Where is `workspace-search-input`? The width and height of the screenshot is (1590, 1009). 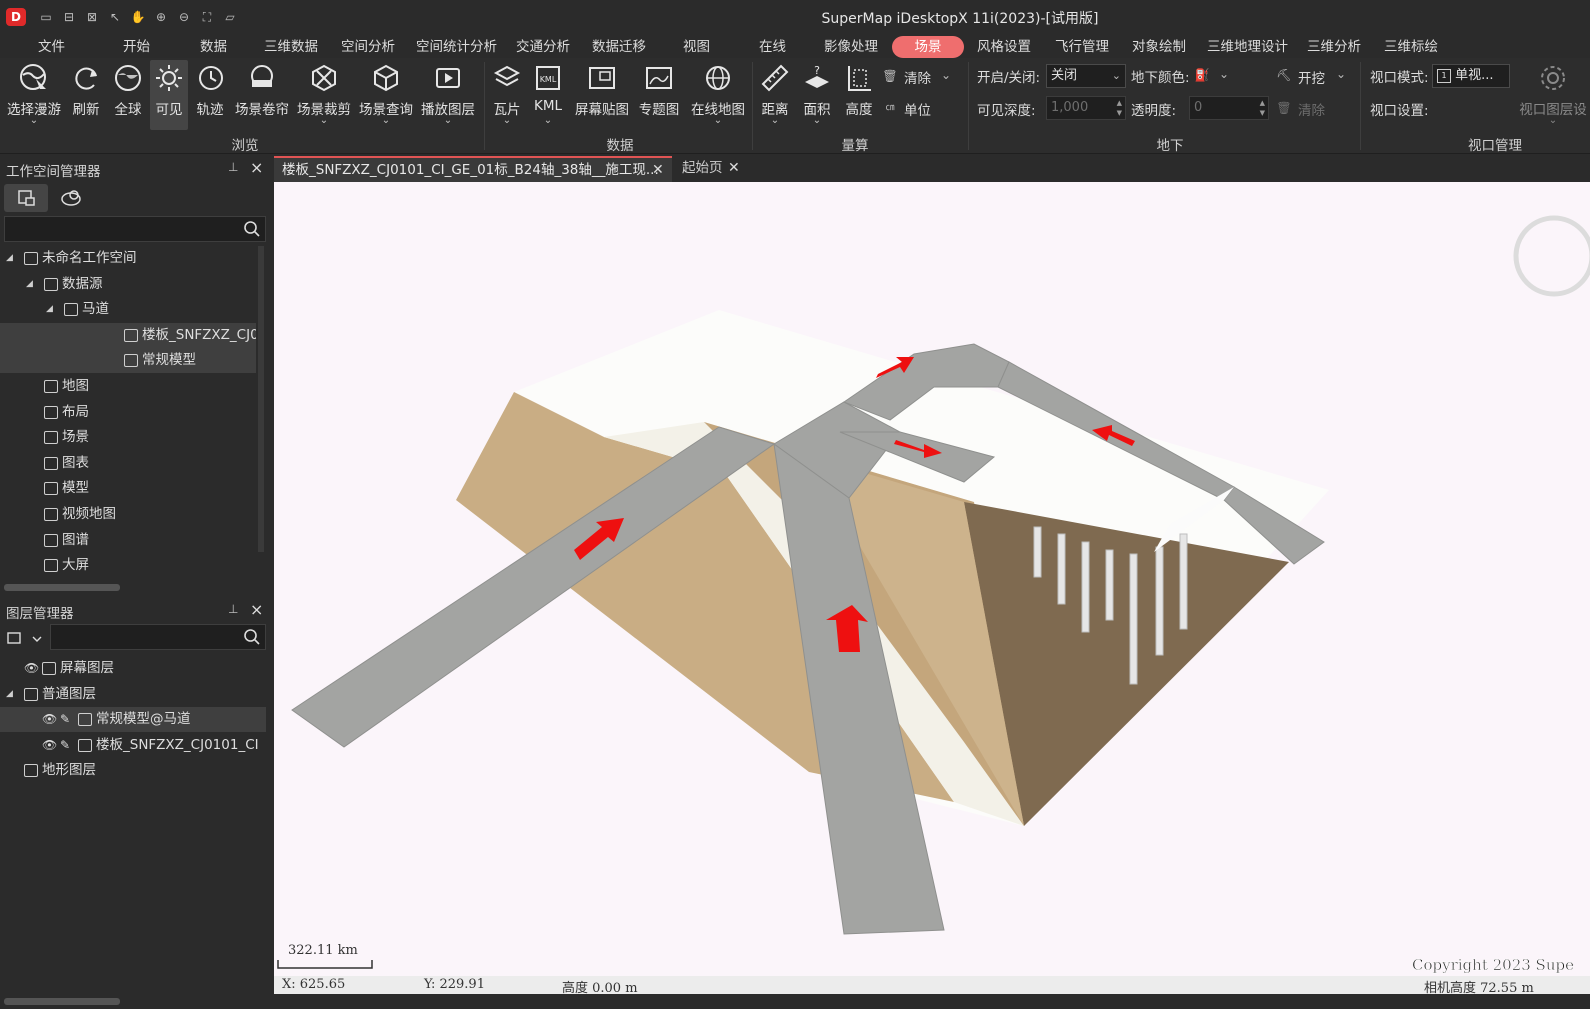 workspace-search-input is located at coordinates (135, 229).